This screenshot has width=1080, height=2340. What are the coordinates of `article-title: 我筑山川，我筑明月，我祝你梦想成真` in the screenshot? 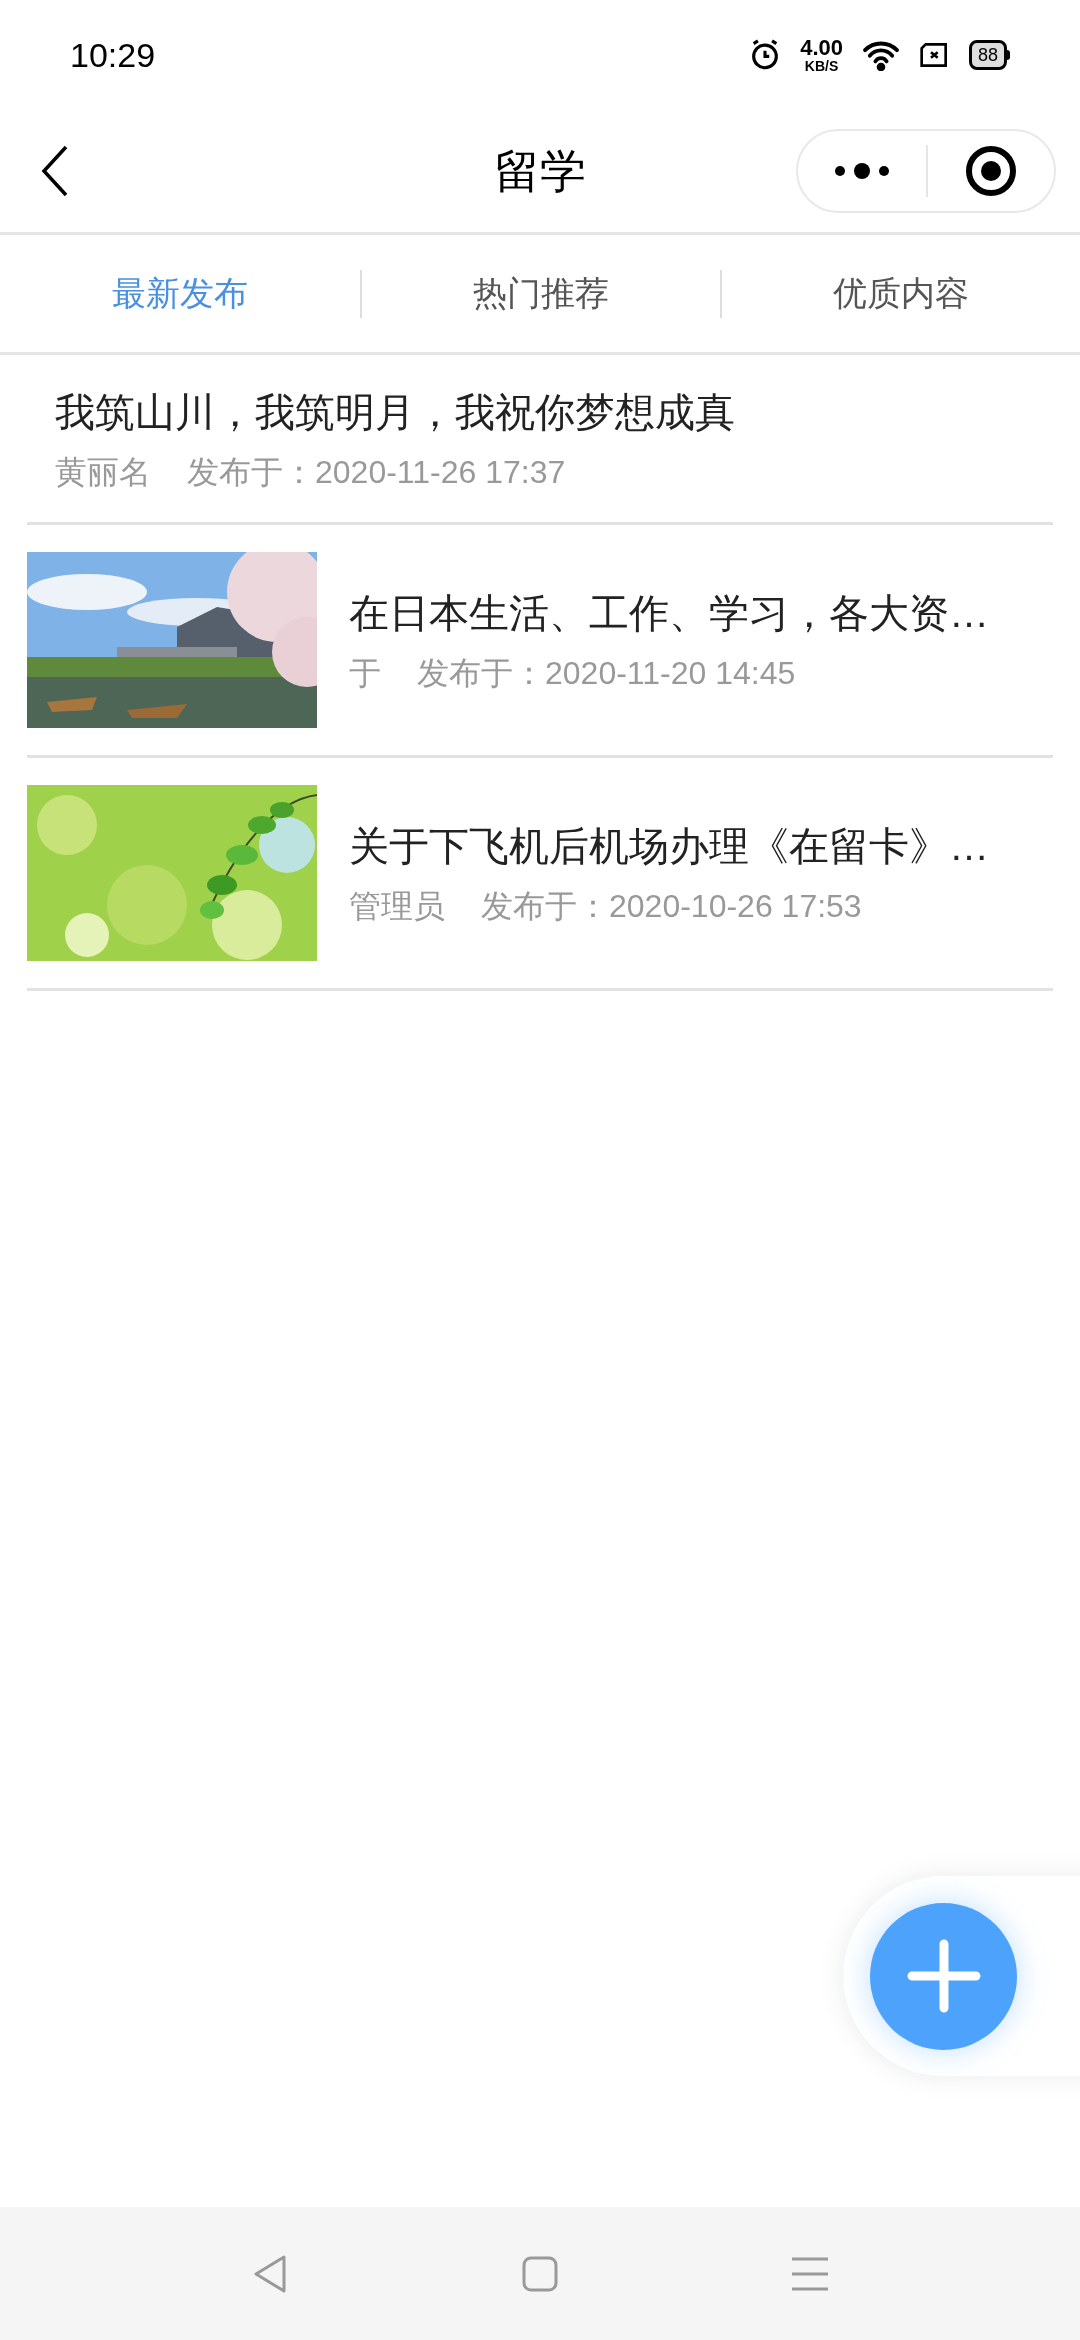 It's located at (395, 411).